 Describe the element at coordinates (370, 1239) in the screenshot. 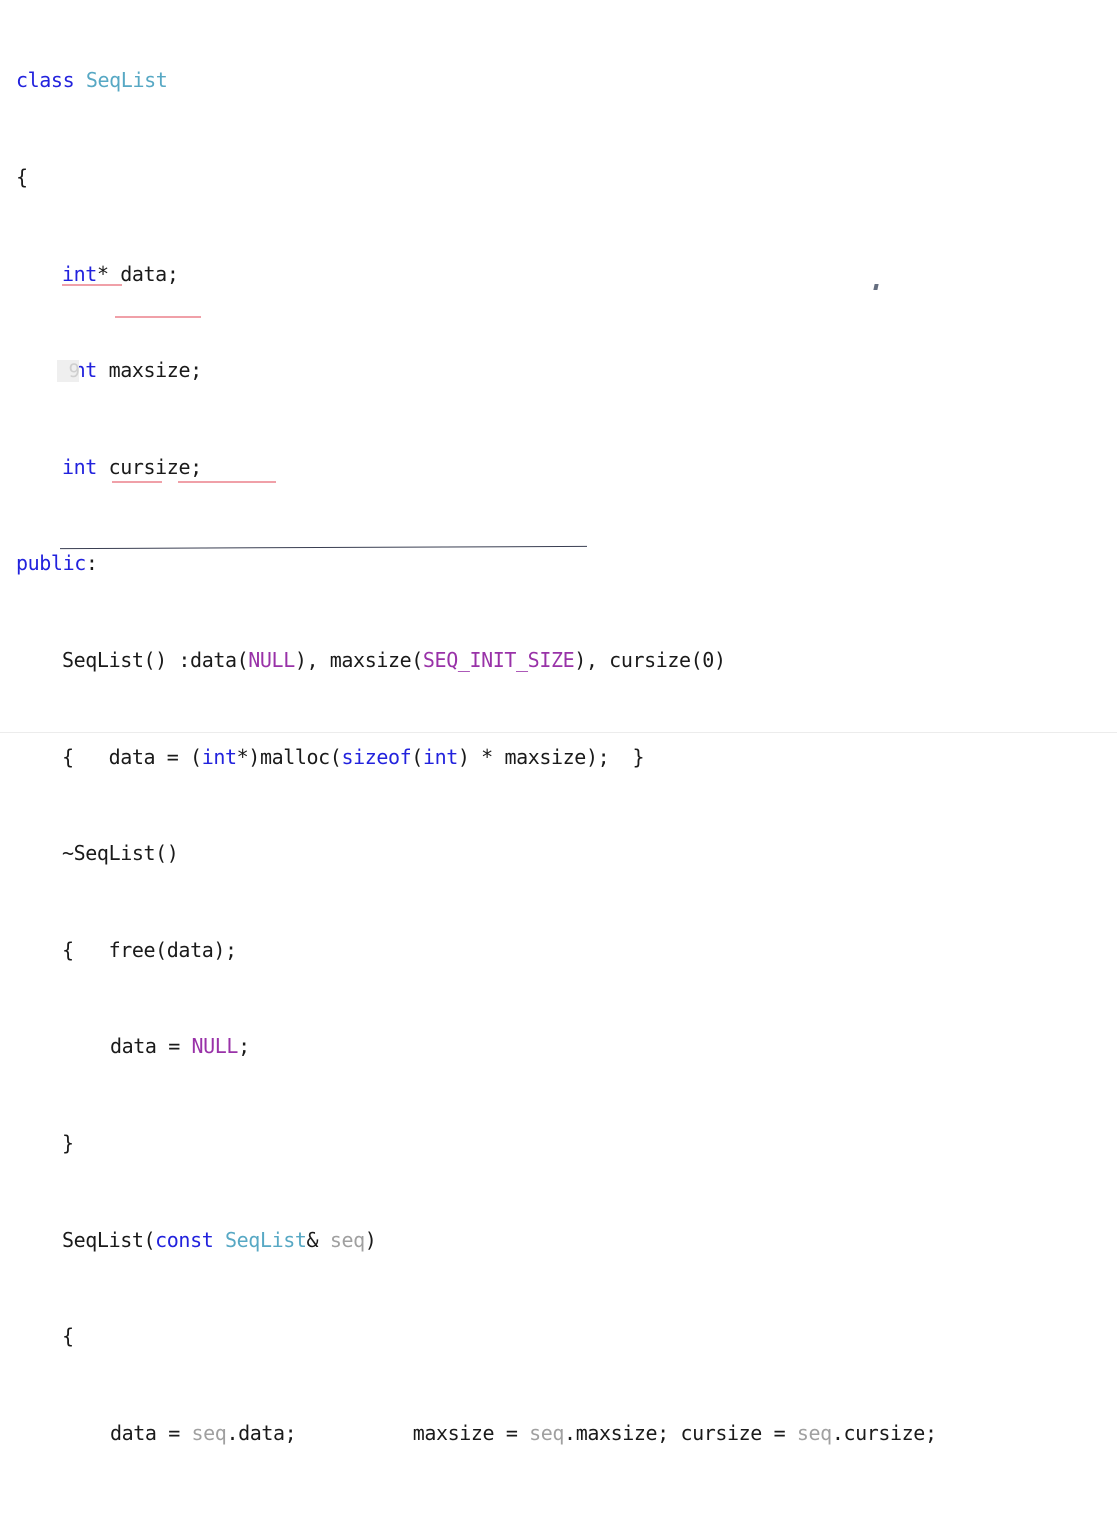

I see `token-punct: )` at that location.